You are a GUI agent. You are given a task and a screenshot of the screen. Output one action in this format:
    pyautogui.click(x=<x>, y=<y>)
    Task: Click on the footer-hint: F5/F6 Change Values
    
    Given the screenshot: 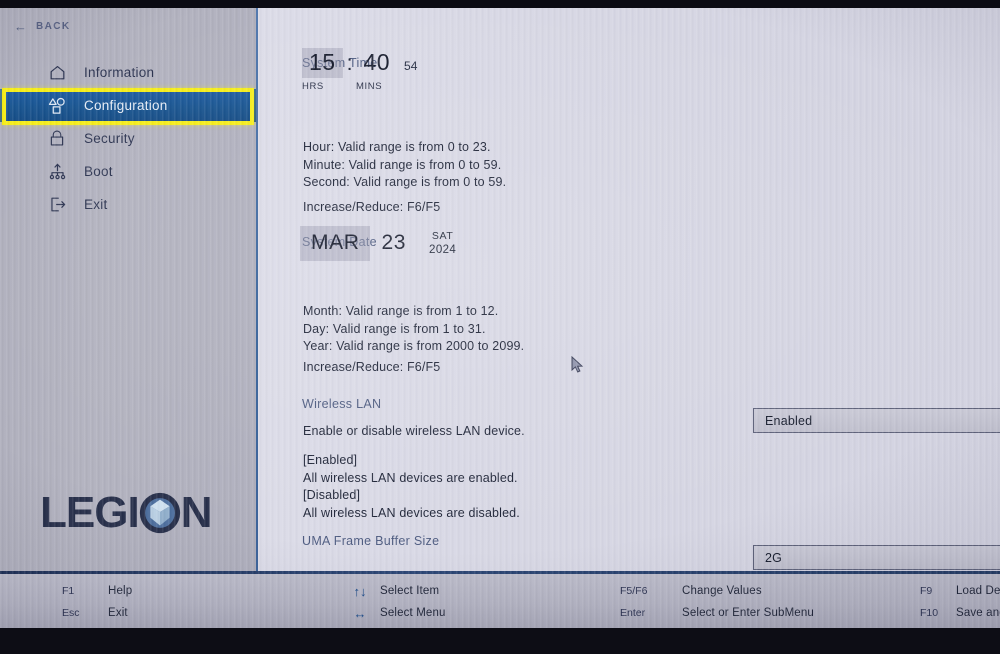 What is the action you would take?
    pyautogui.click(x=717, y=591)
    